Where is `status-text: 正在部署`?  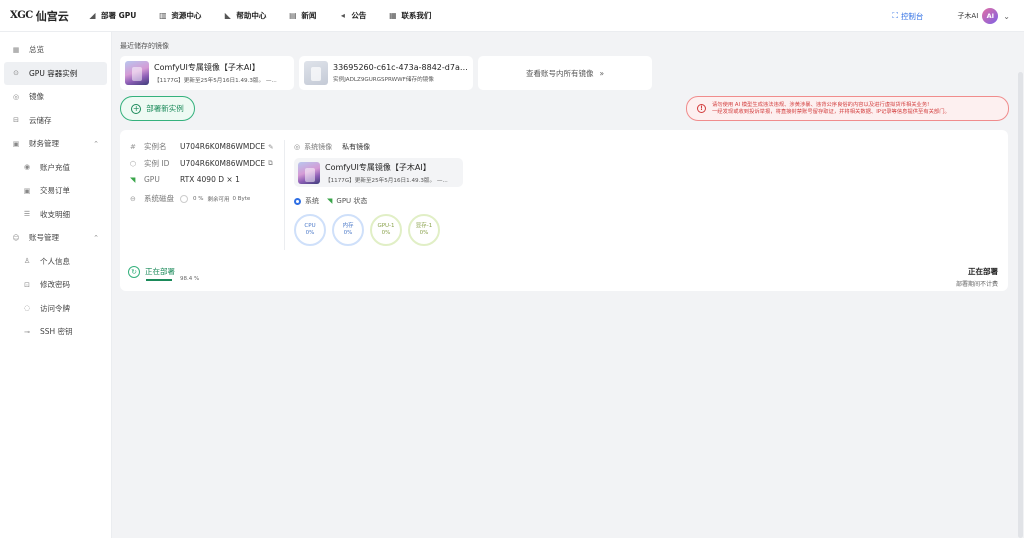
status-text: 正在部署 is located at coordinates (160, 271).